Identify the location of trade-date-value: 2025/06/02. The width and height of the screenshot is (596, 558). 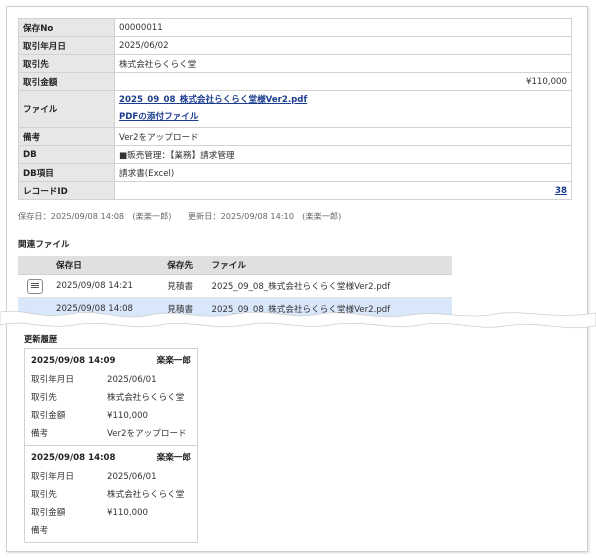
(343, 45).